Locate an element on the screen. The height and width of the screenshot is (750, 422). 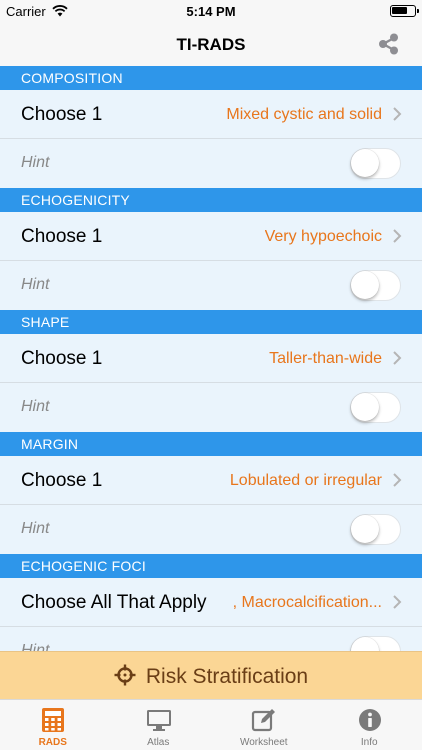
choose-row: Choose 1 Taller-than-wide is located at coordinates (211, 358).